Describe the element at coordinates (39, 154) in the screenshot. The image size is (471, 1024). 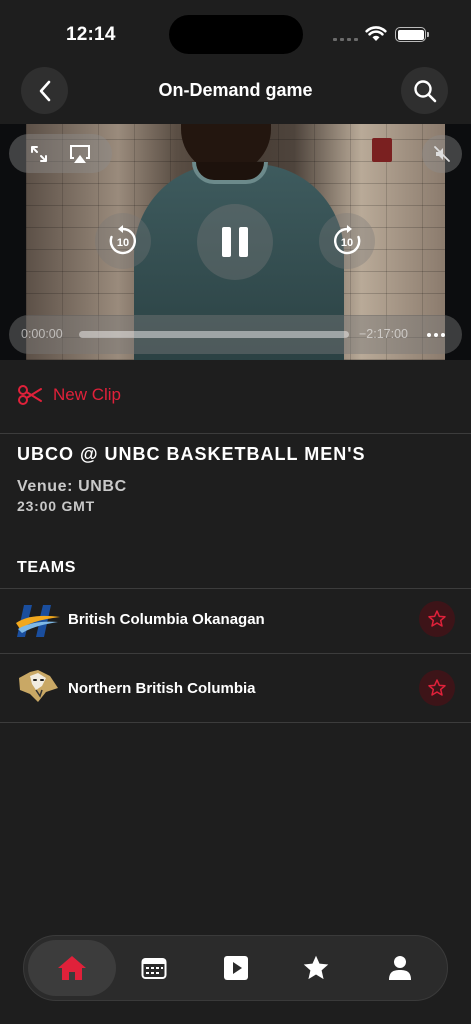
I see `expand-icon` at that location.